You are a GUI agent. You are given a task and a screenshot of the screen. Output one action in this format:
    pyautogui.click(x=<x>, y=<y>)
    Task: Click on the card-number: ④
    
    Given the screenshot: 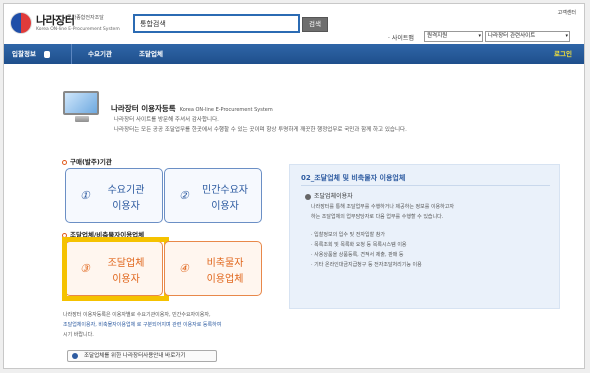 What is the action you would take?
    pyautogui.click(x=184, y=268)
    